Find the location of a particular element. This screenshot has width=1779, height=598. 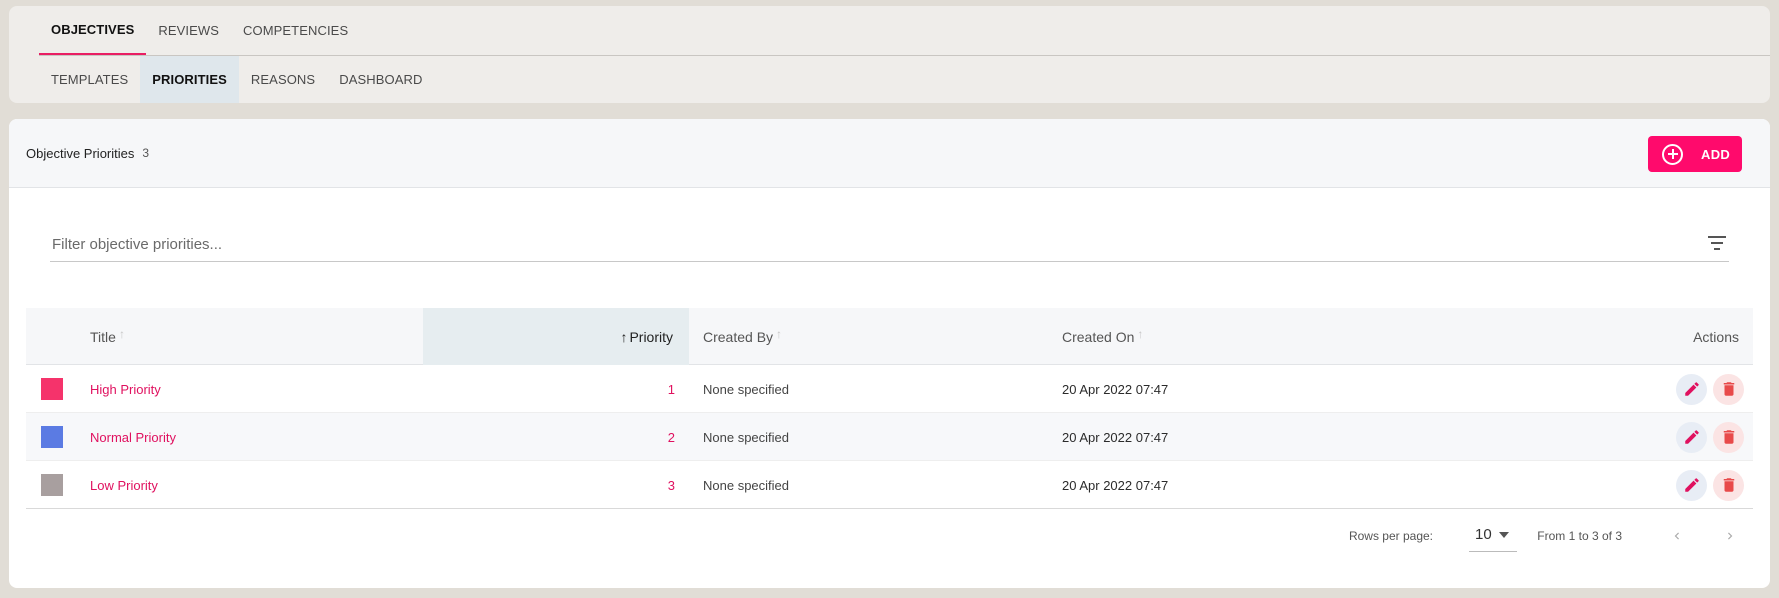

filter-lines-icon is located at coordinates (1717, 243).